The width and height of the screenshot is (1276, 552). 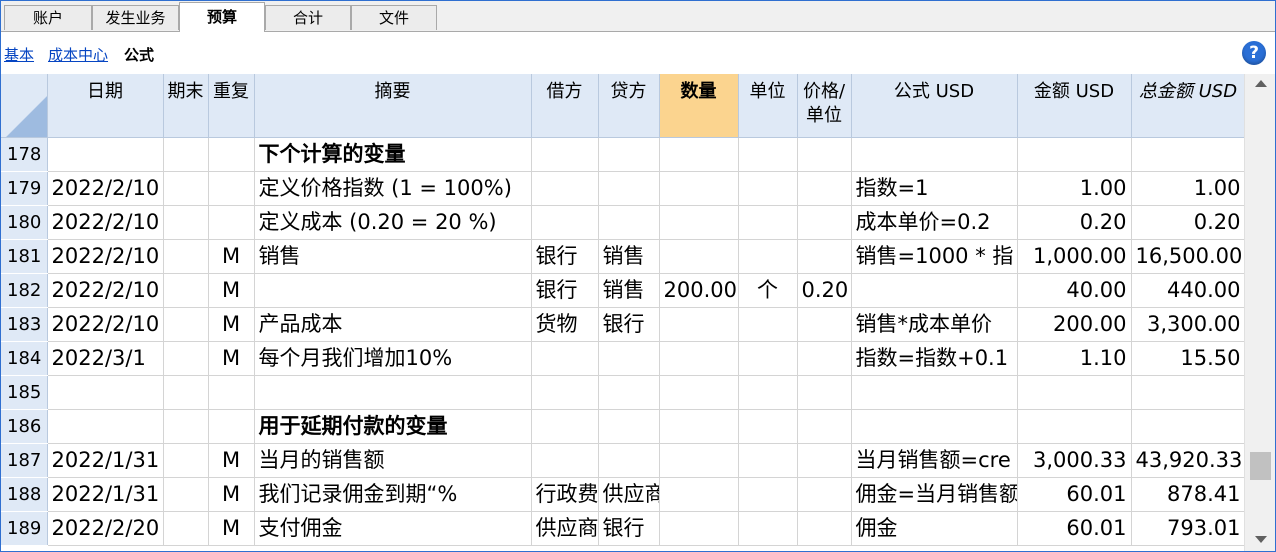 What do you see at coordinates (1074, 188) in the screenshot?
I see `amount-cell: 1.00` at bounding box center [1074, 188].